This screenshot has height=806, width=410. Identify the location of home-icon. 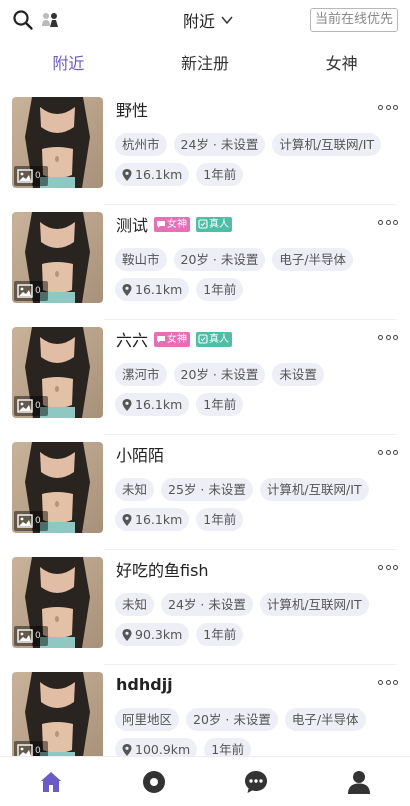
(51, 781).